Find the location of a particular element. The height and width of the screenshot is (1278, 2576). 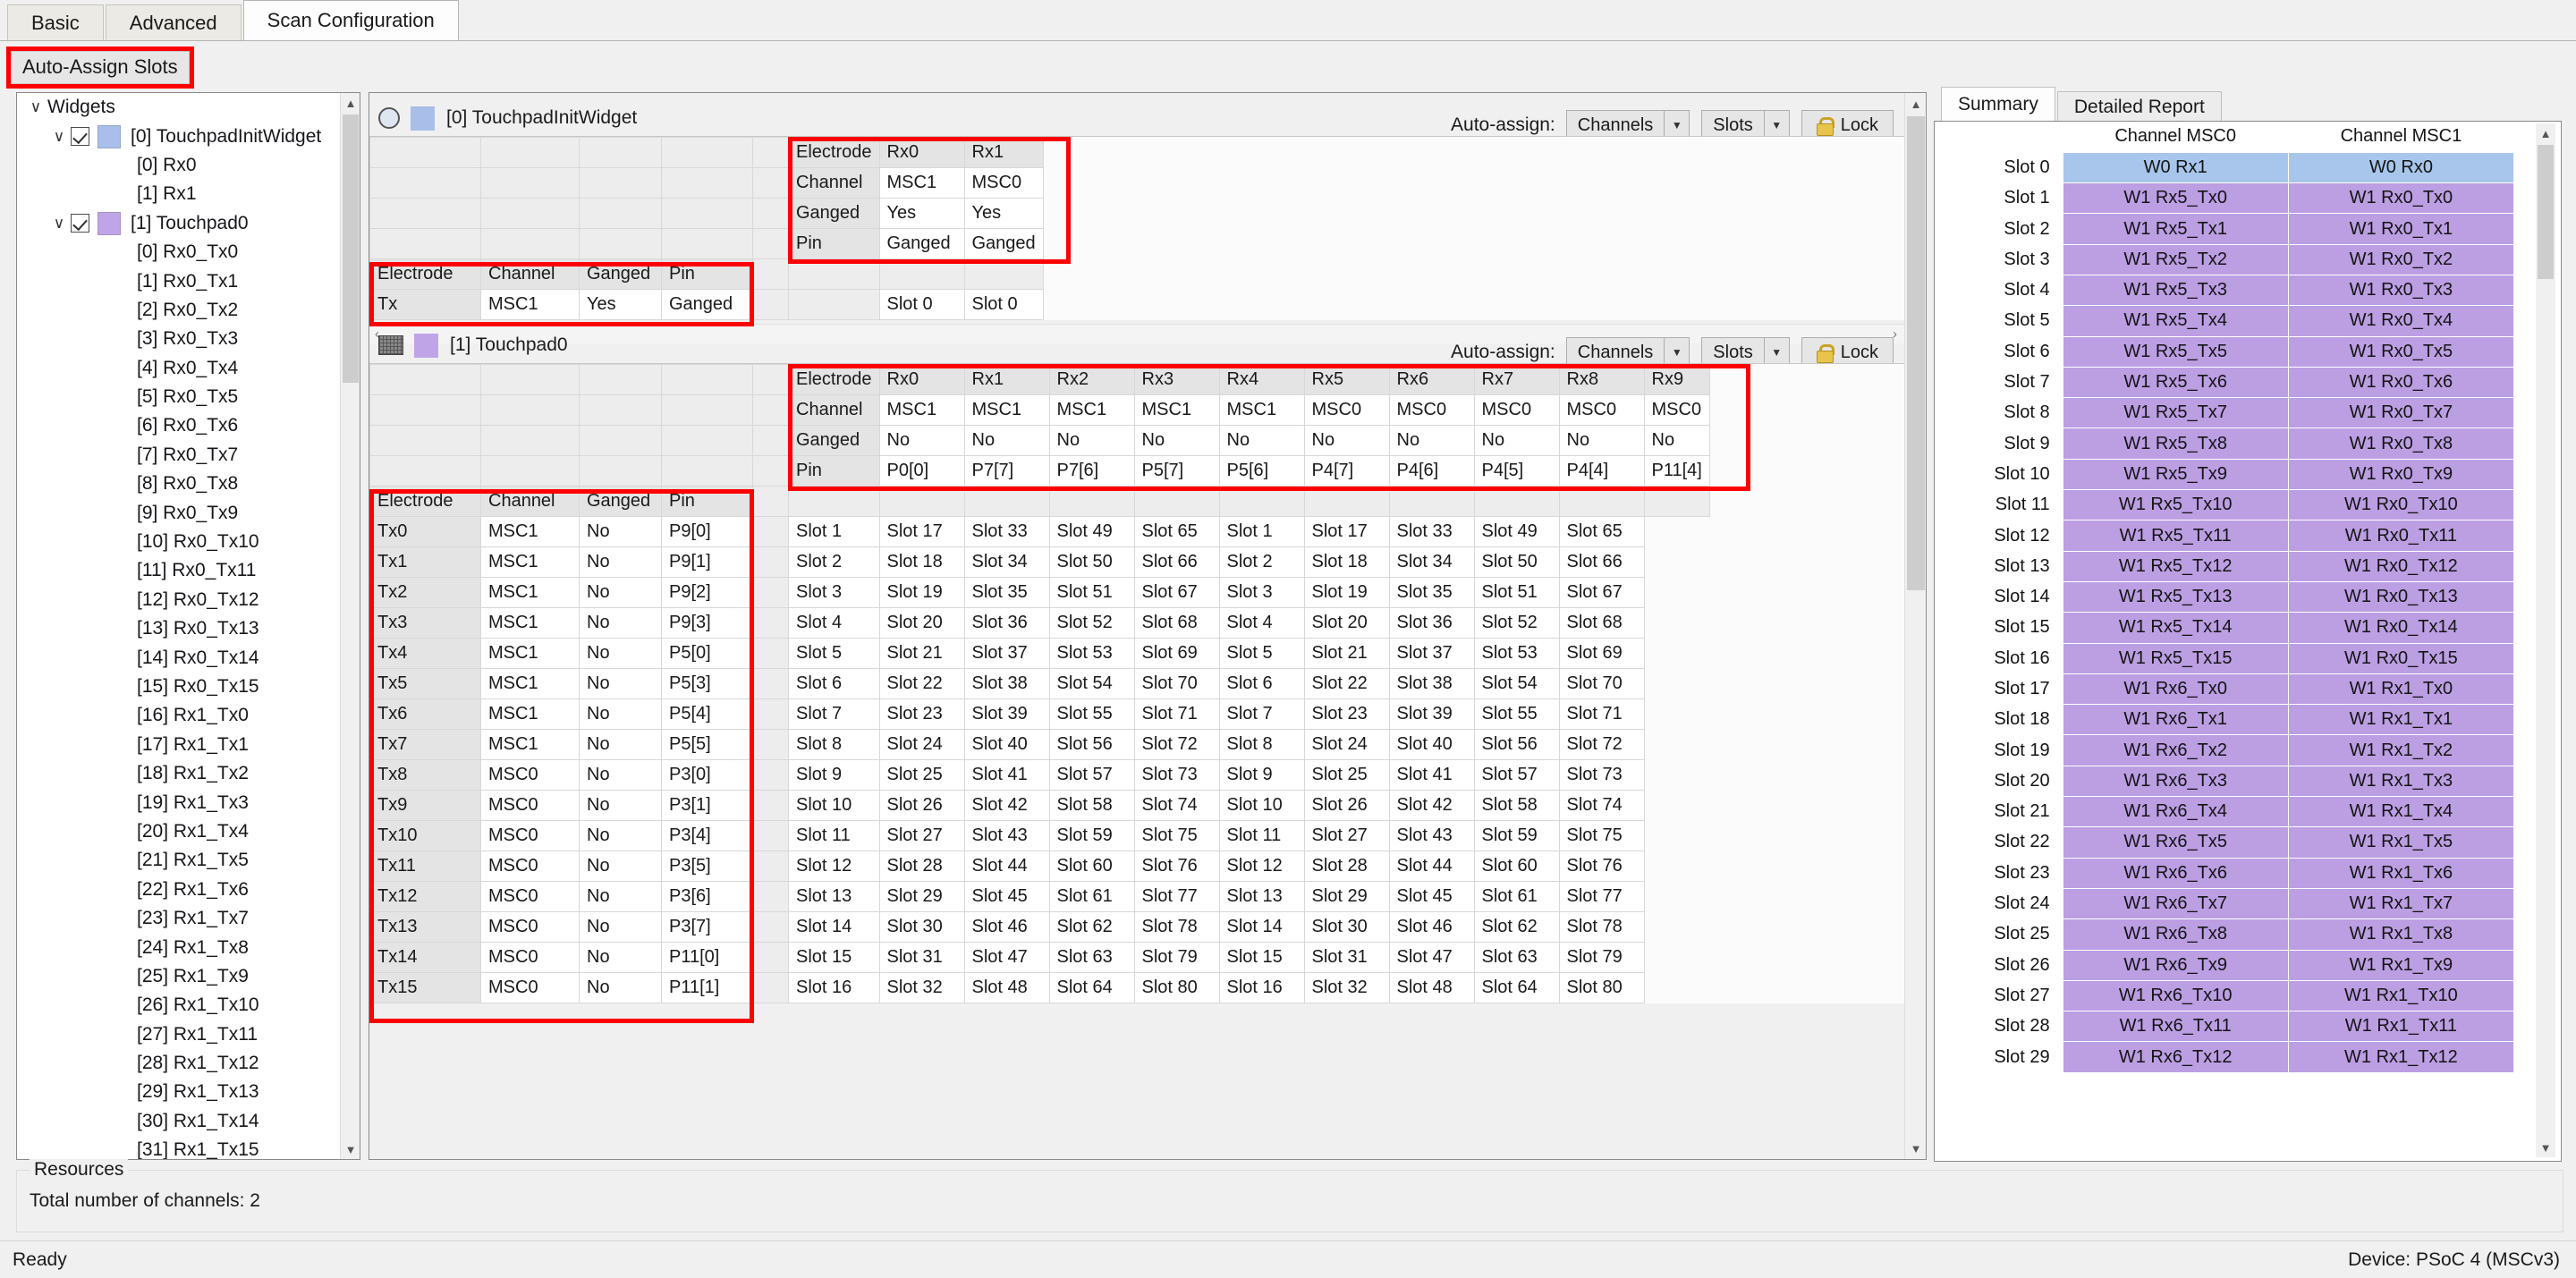

rx-ganged-cell: Yes is located at coordinates (1003, 213).